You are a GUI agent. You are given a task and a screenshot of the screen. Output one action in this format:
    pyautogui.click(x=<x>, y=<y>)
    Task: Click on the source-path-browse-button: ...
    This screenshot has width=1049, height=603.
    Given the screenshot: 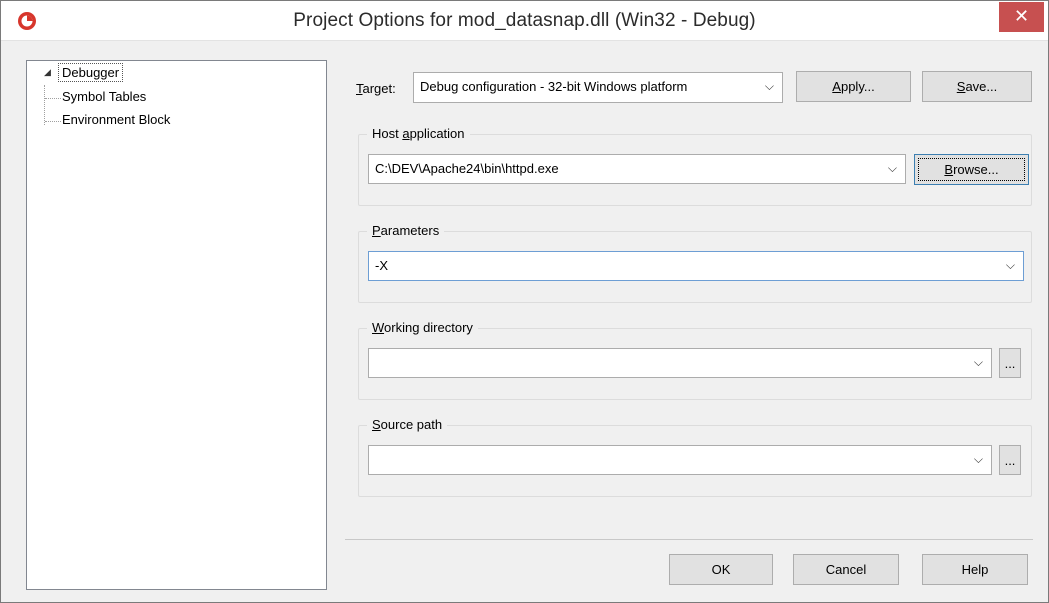 What is the action you would take?
    pyautogui.click(x=1010, y=460)
    